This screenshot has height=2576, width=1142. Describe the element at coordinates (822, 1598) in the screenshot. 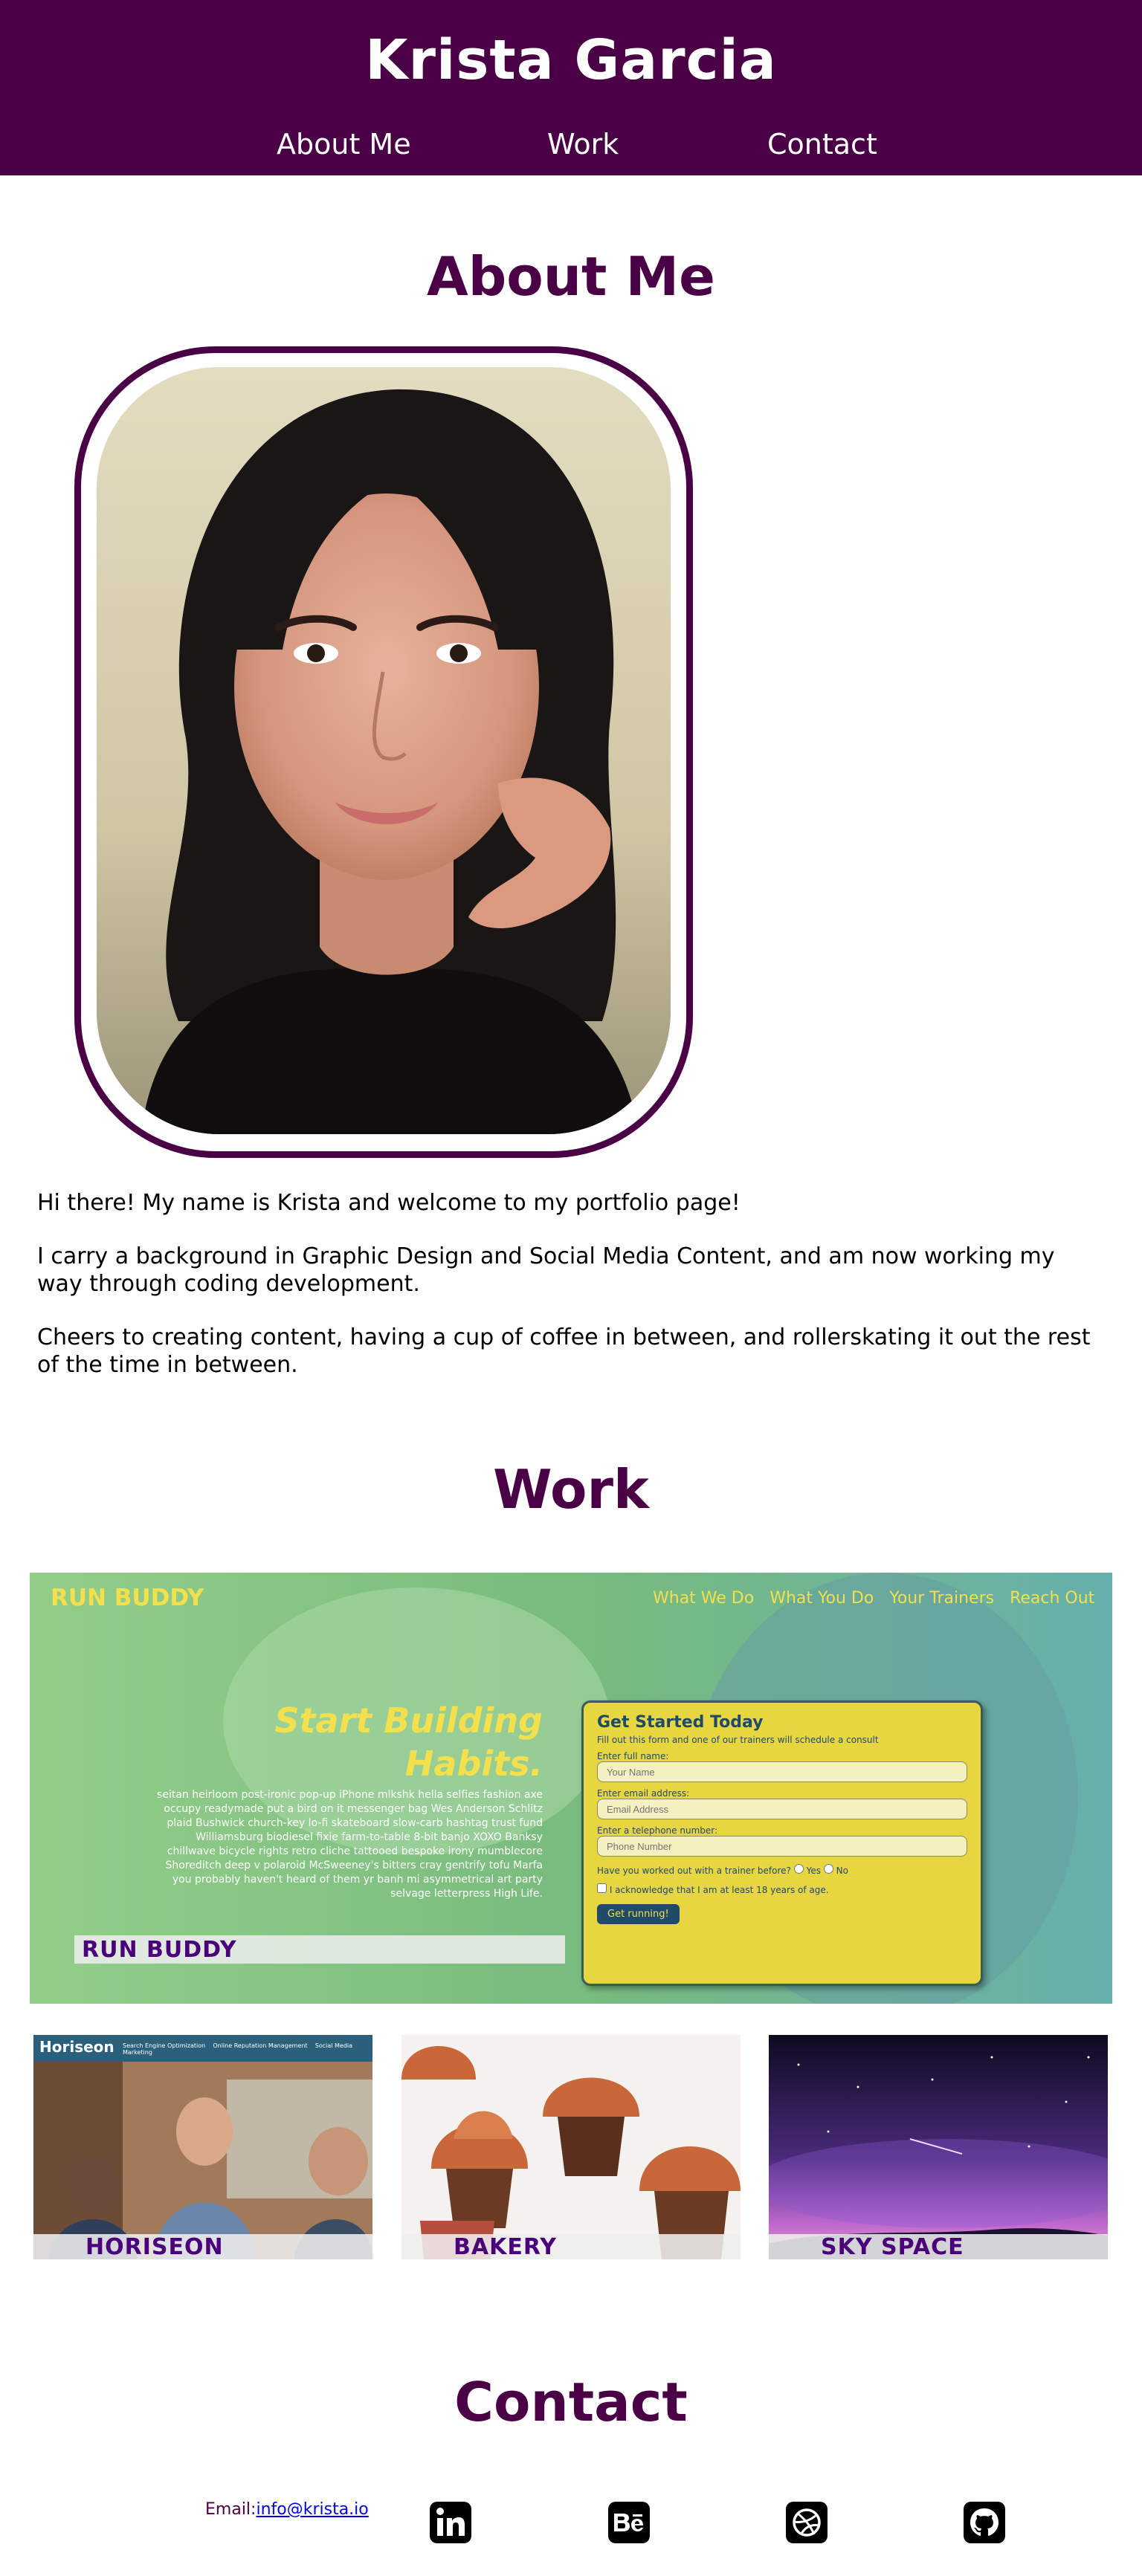

I see `run-buddy-nav-item: What You Do` at that location.